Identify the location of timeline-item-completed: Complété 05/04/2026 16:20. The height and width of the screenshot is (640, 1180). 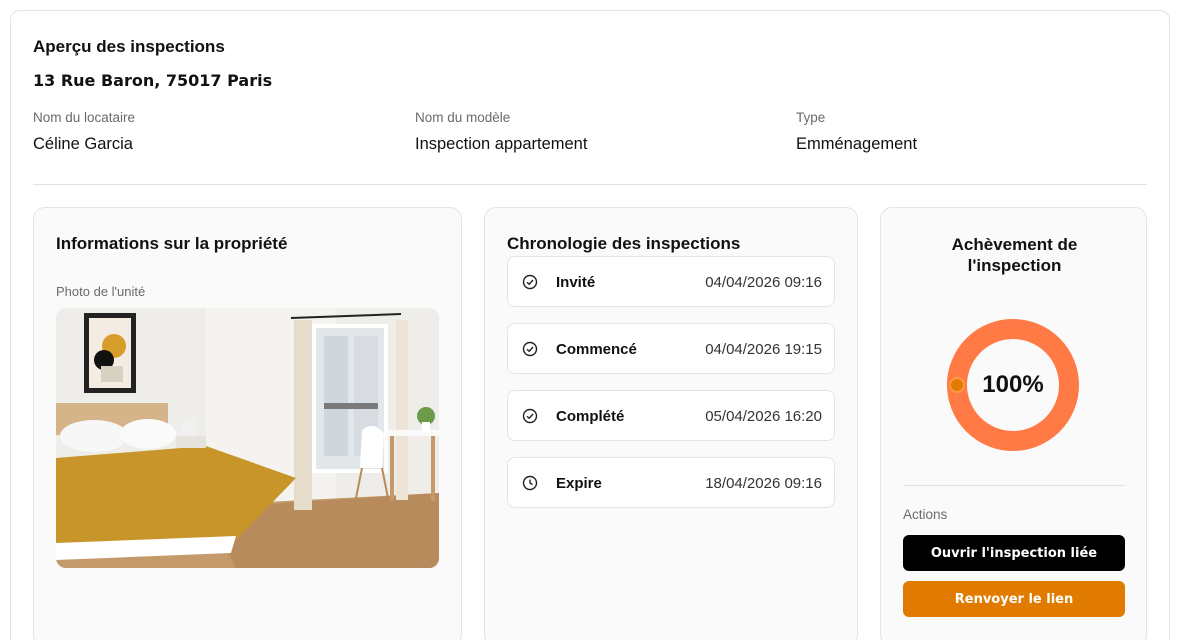
(671, 415).